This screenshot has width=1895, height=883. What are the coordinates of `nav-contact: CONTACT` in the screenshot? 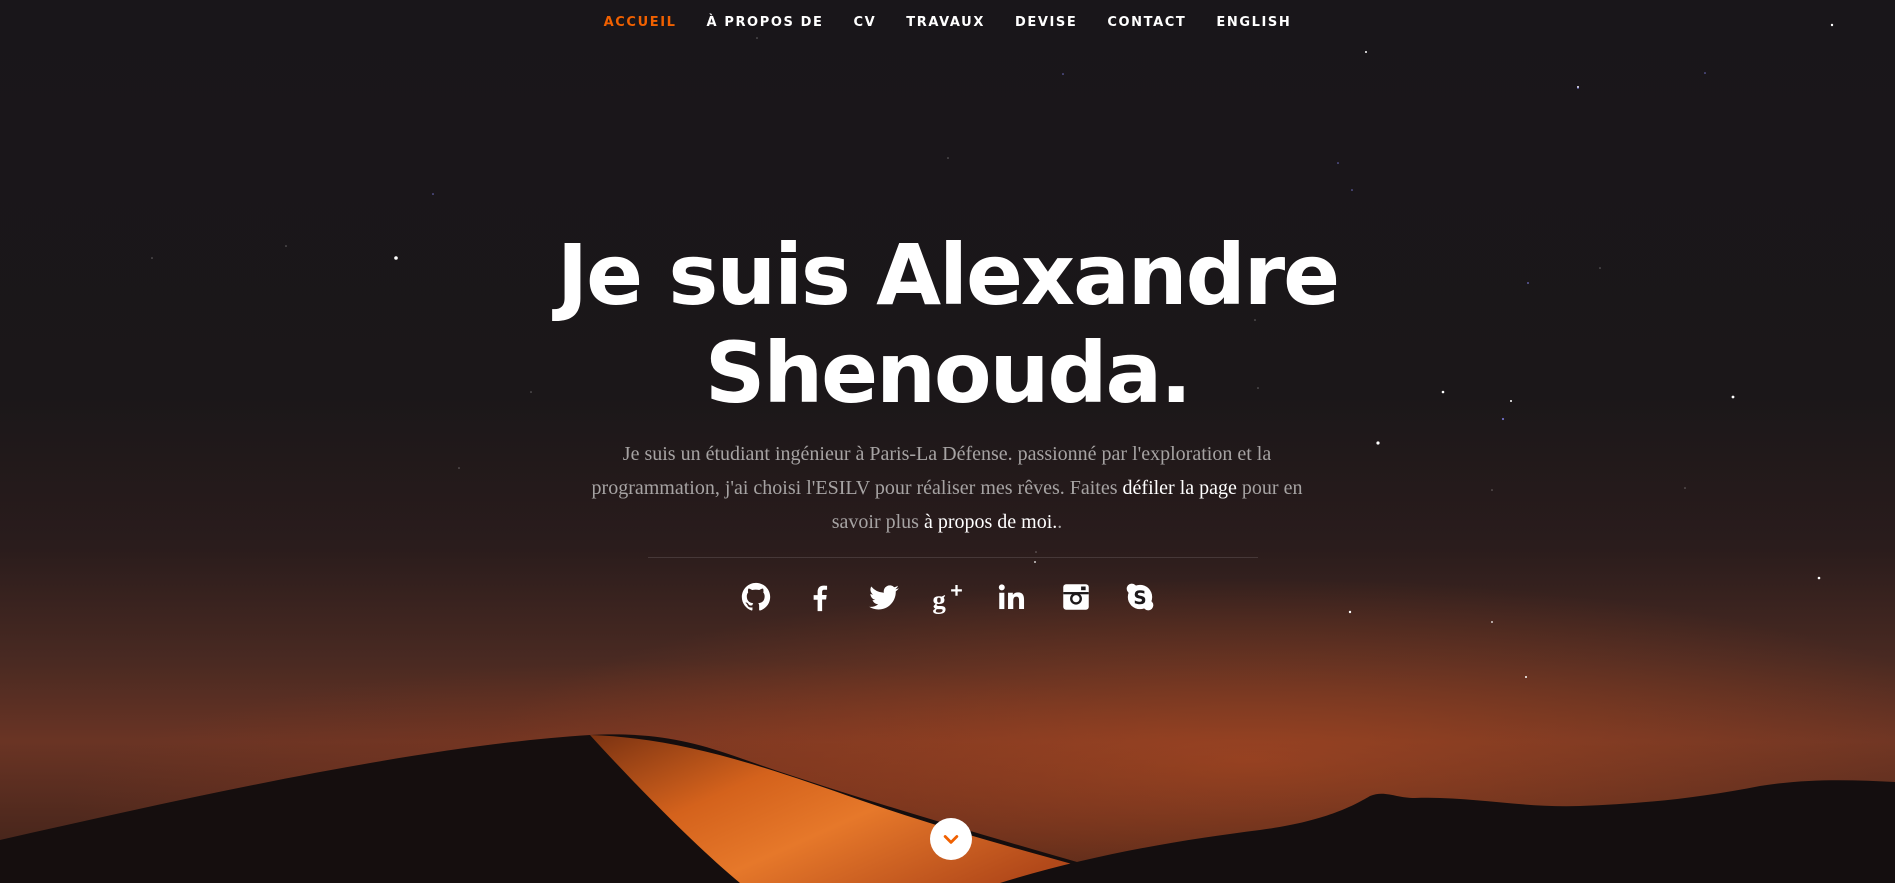 It's located at (1146, 22).